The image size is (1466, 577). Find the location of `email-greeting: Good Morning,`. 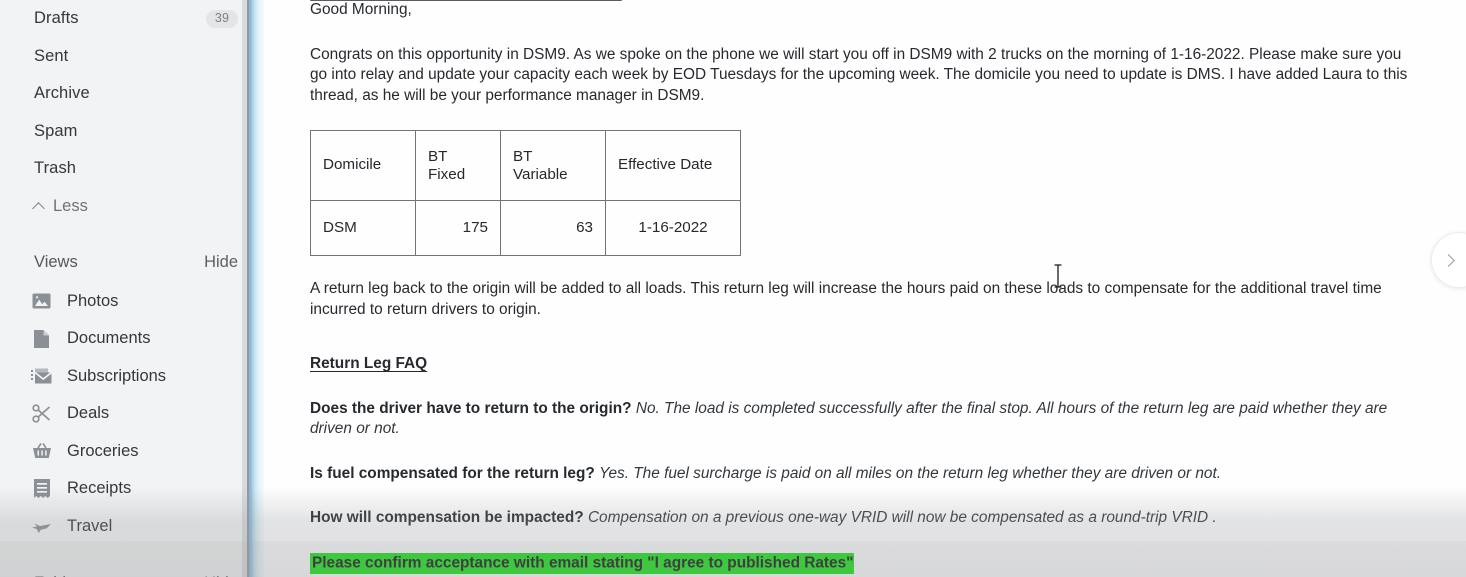

email-greeting: Good Morning, is located at coordinates (361, 9).